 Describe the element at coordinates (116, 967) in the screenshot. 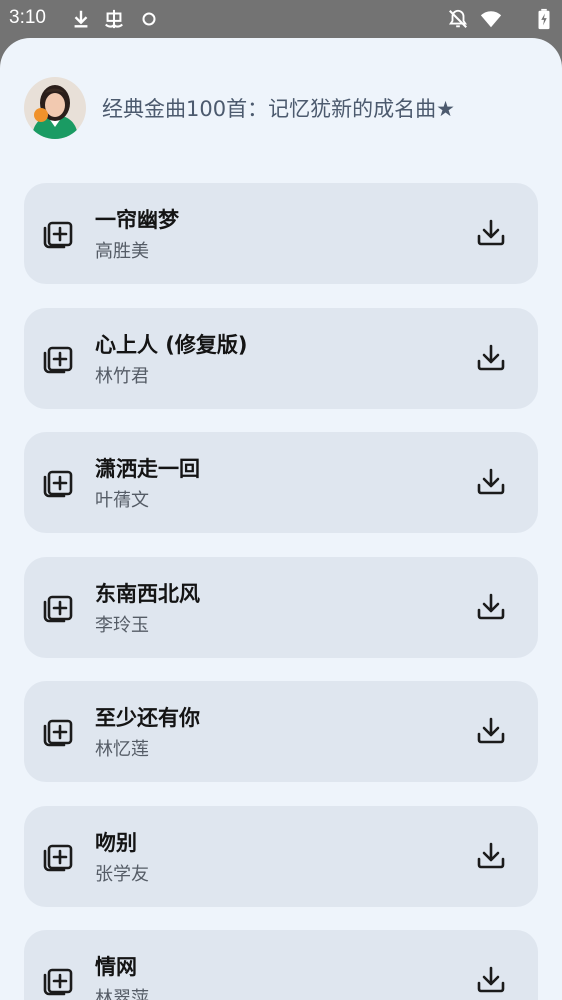

I see `song-title: 情网` at that location.